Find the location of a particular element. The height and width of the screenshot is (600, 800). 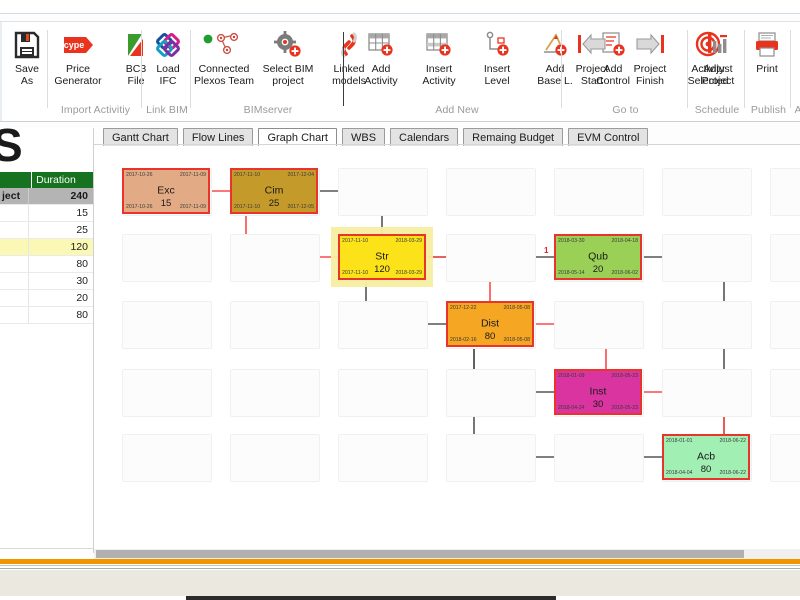

tab-label: Calendars is located at coordinates (424, 137).